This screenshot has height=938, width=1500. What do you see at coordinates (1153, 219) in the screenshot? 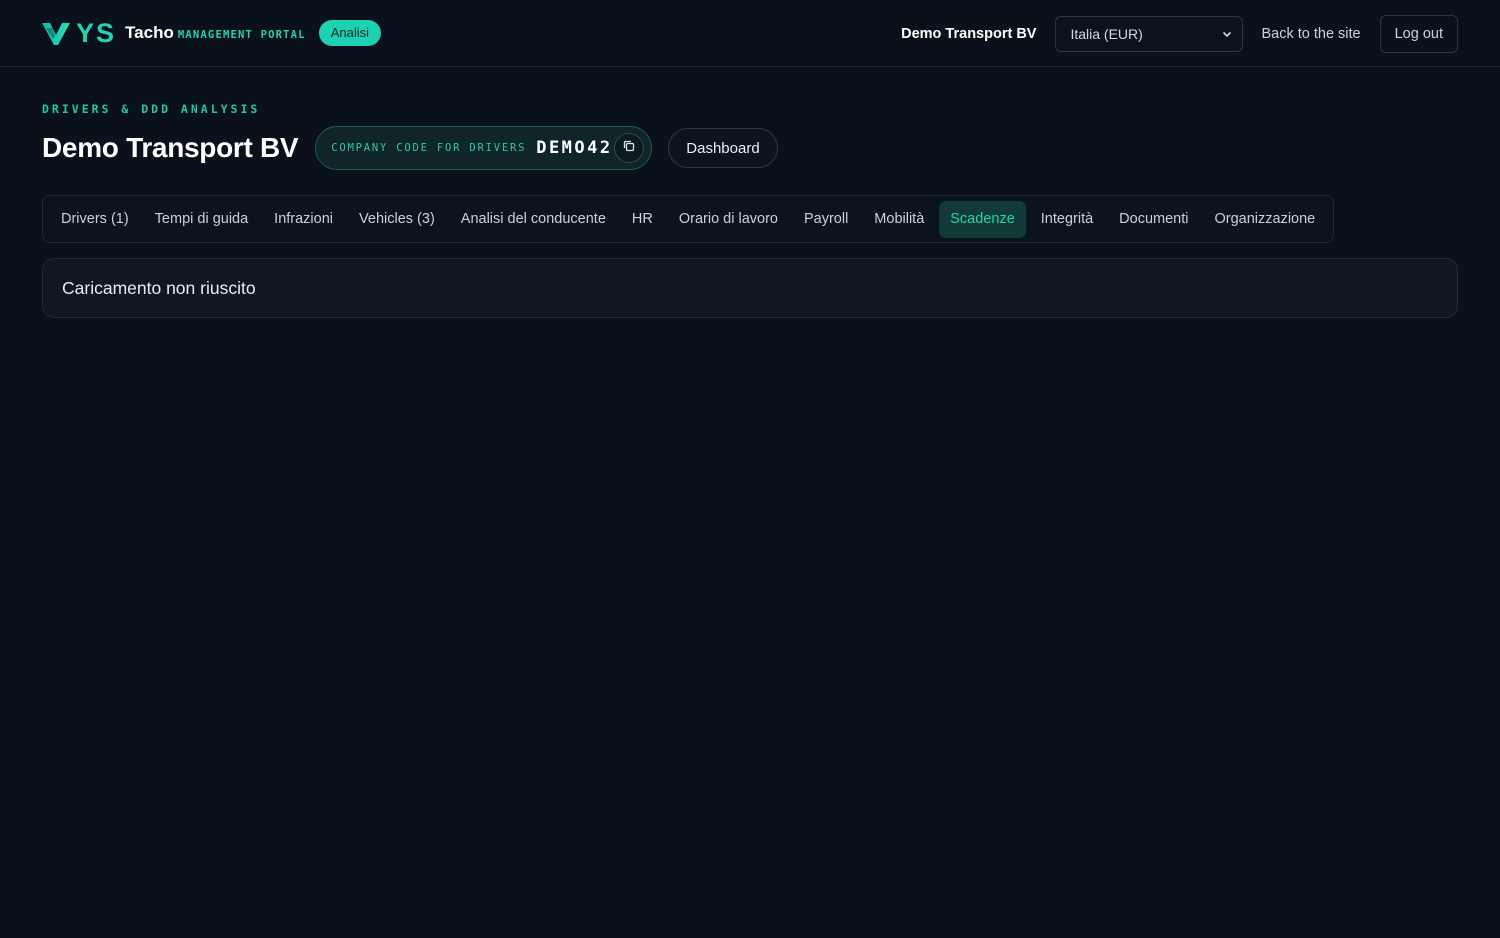
I see `tab-documenti: Documenti` at bounding box center [1153, 219].